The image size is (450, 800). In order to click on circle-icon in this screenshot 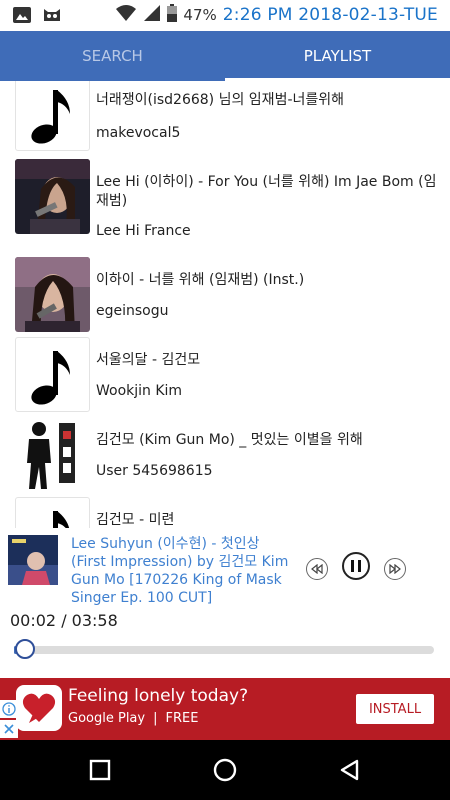, I will do `click(225, 770)`.